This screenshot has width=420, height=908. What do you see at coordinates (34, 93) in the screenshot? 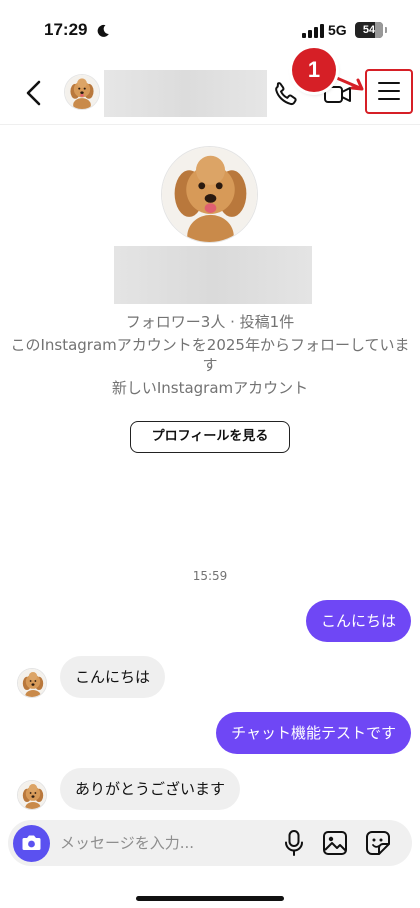
I see `back-icon` at bounding box center [34, 93].